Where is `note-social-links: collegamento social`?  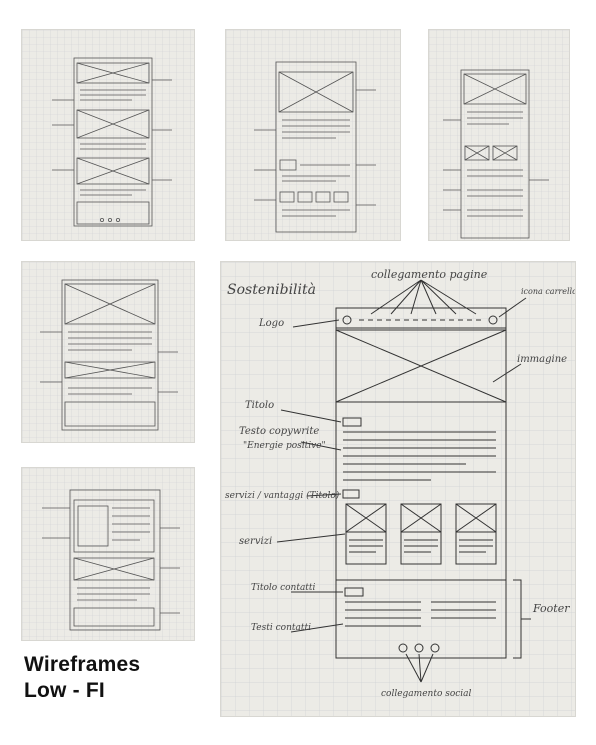
note-social-links: collegamento social is located at coordinates (426, 694).